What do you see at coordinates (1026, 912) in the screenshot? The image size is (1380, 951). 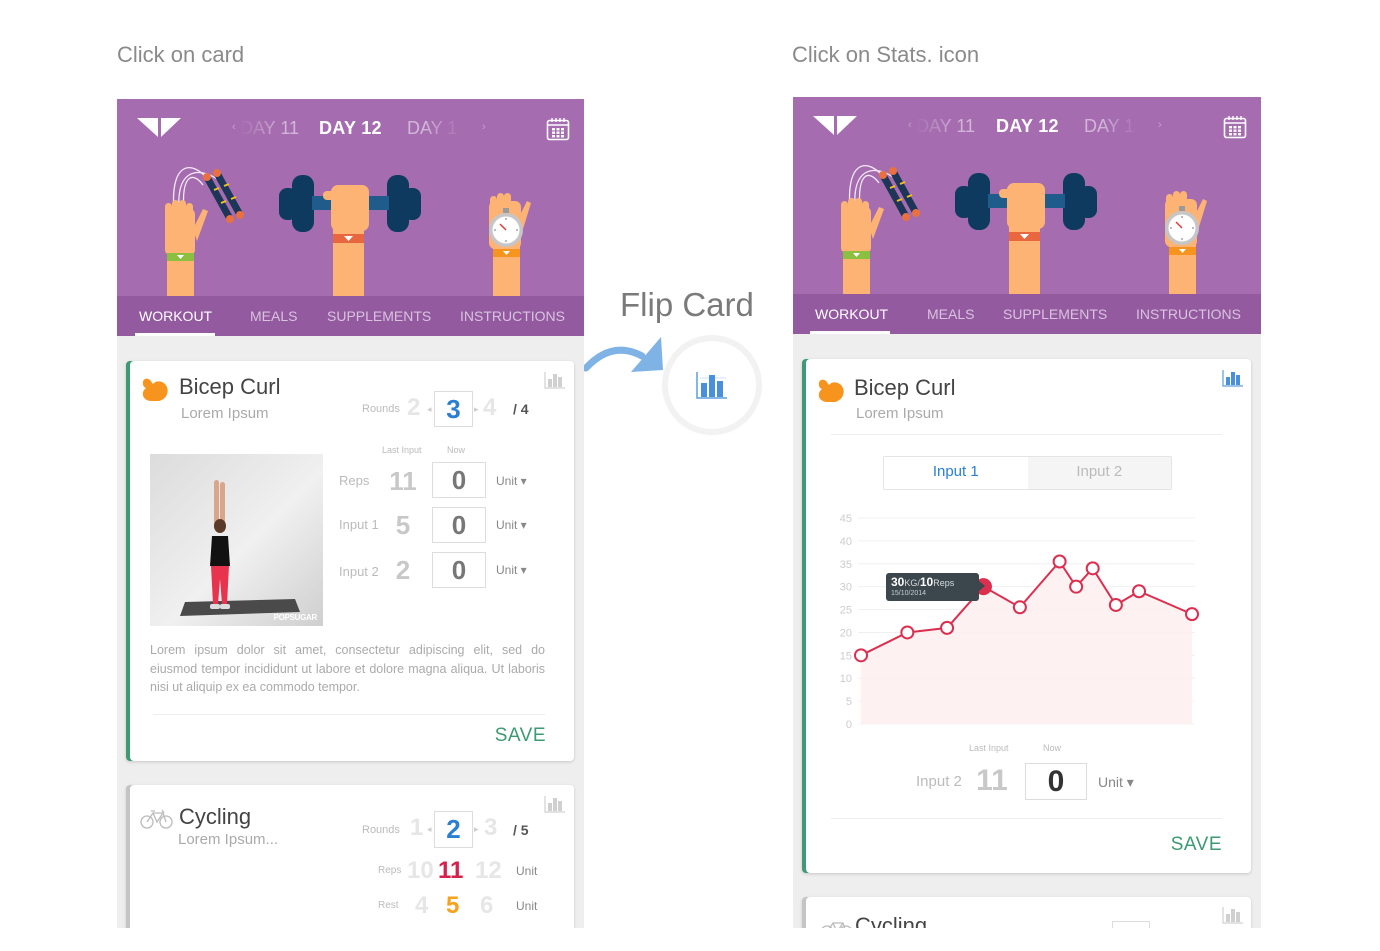 I see `exercise-card-cycling: Cycling` at bounding box center [1026, 912].